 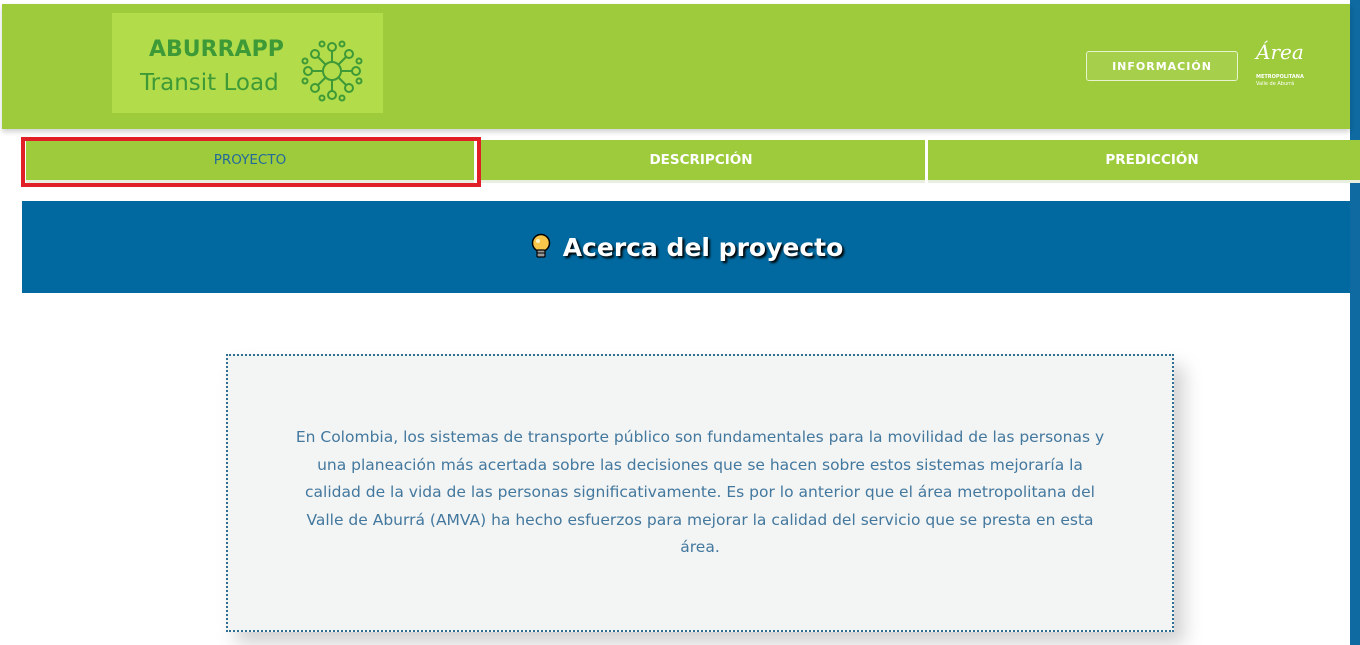 I want to click on app-logo: ABURRAPP Transit Load, so click(x=247, y=63).